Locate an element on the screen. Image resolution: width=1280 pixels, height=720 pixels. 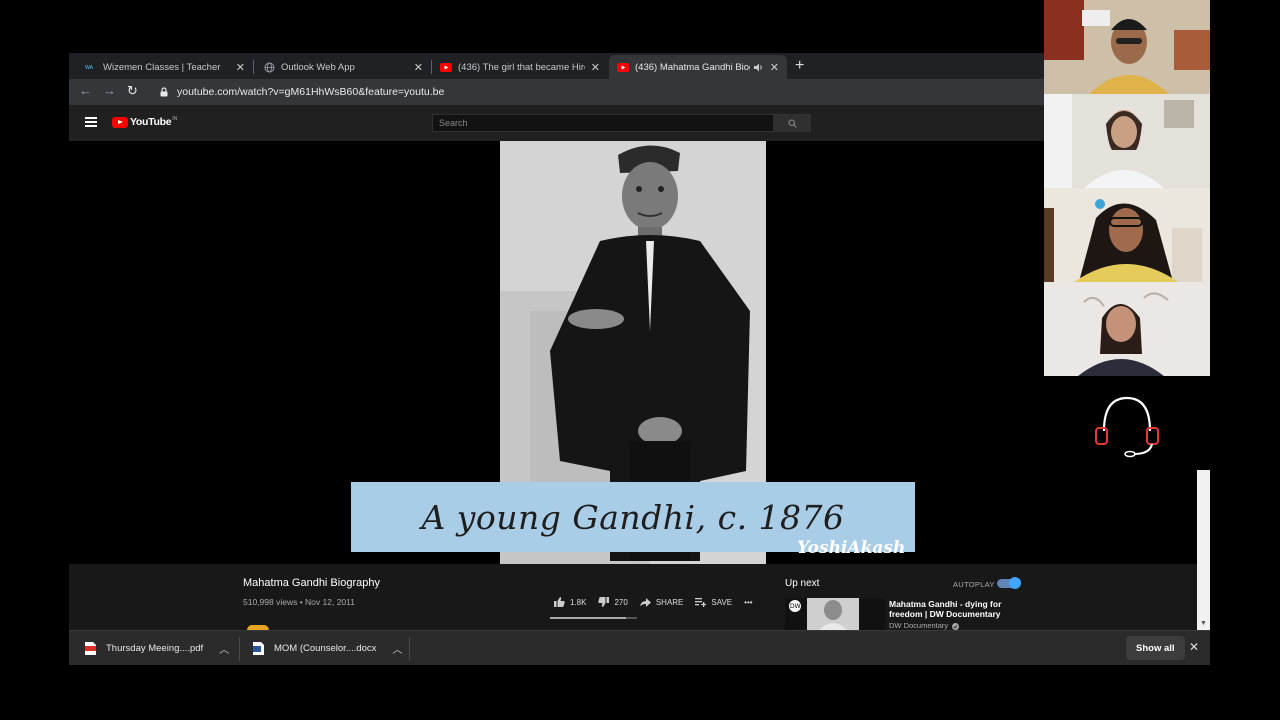
tab-title: (436) Mahatma Gandhi Biogr is located at coordinates (692, 67).